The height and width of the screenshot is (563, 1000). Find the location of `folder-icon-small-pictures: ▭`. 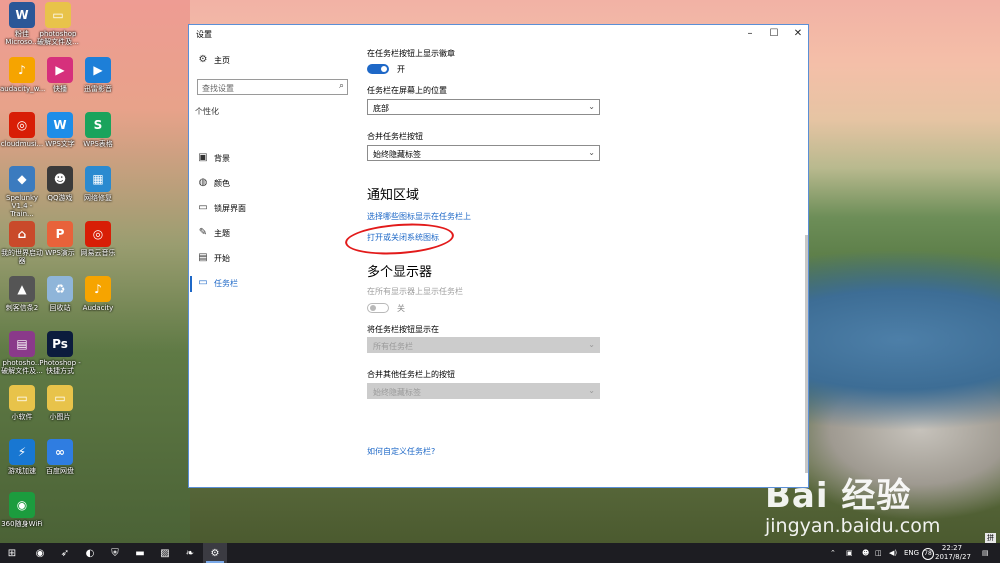

folder-icon-small-pictures: ▭ is located at coordinates (60, 398).